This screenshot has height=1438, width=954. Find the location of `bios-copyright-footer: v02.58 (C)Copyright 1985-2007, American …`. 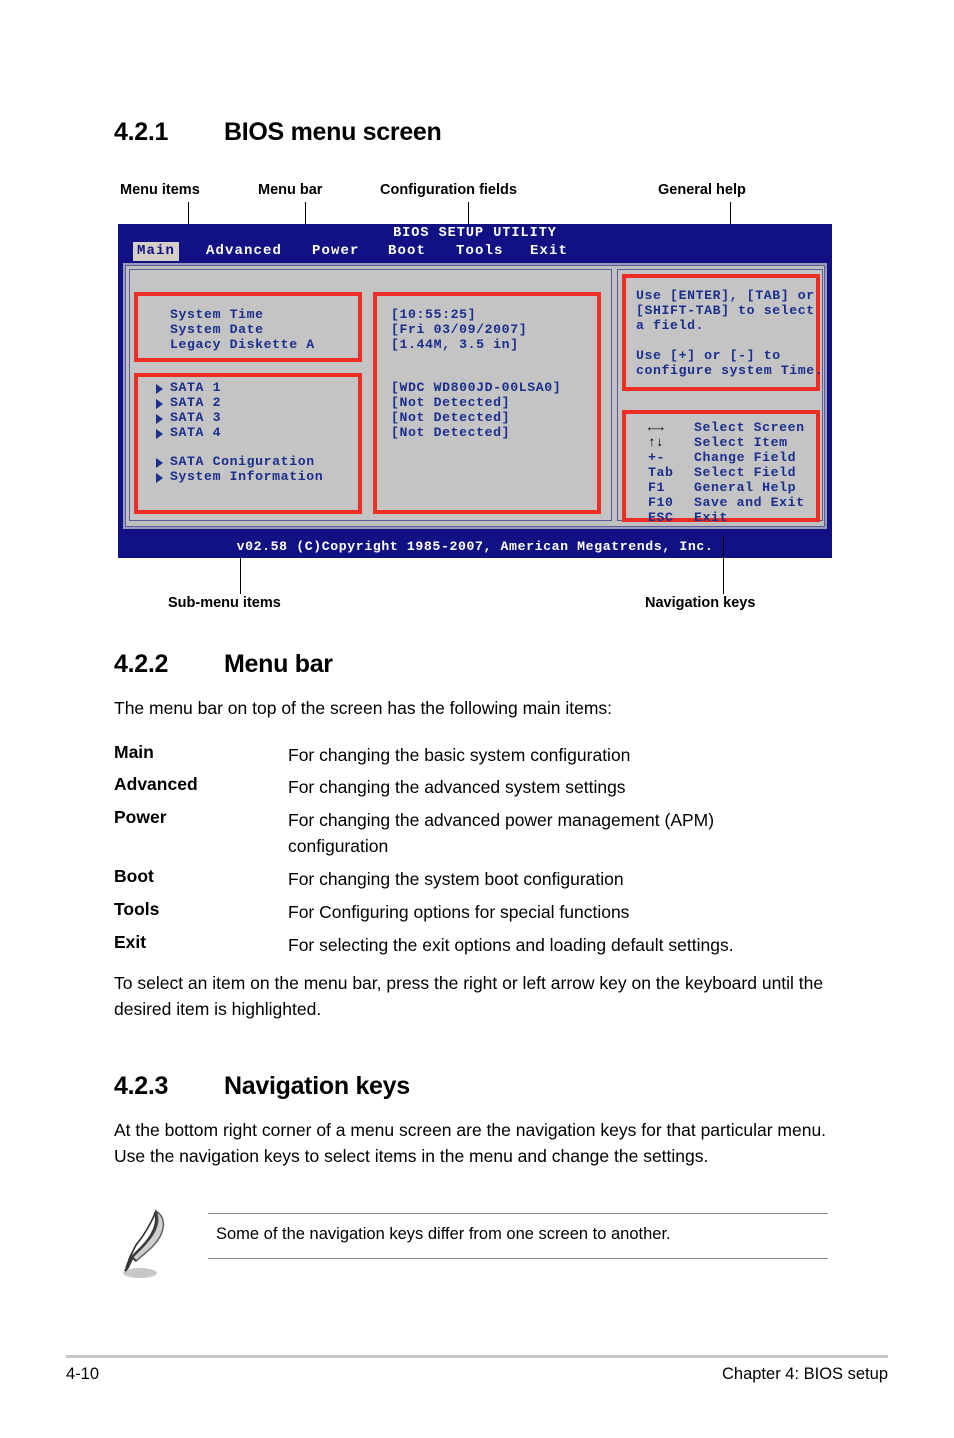

bios-copyright-footer: v02.58 (C)Copyright 1985-2007, American … is located at coordinates (475, 546).